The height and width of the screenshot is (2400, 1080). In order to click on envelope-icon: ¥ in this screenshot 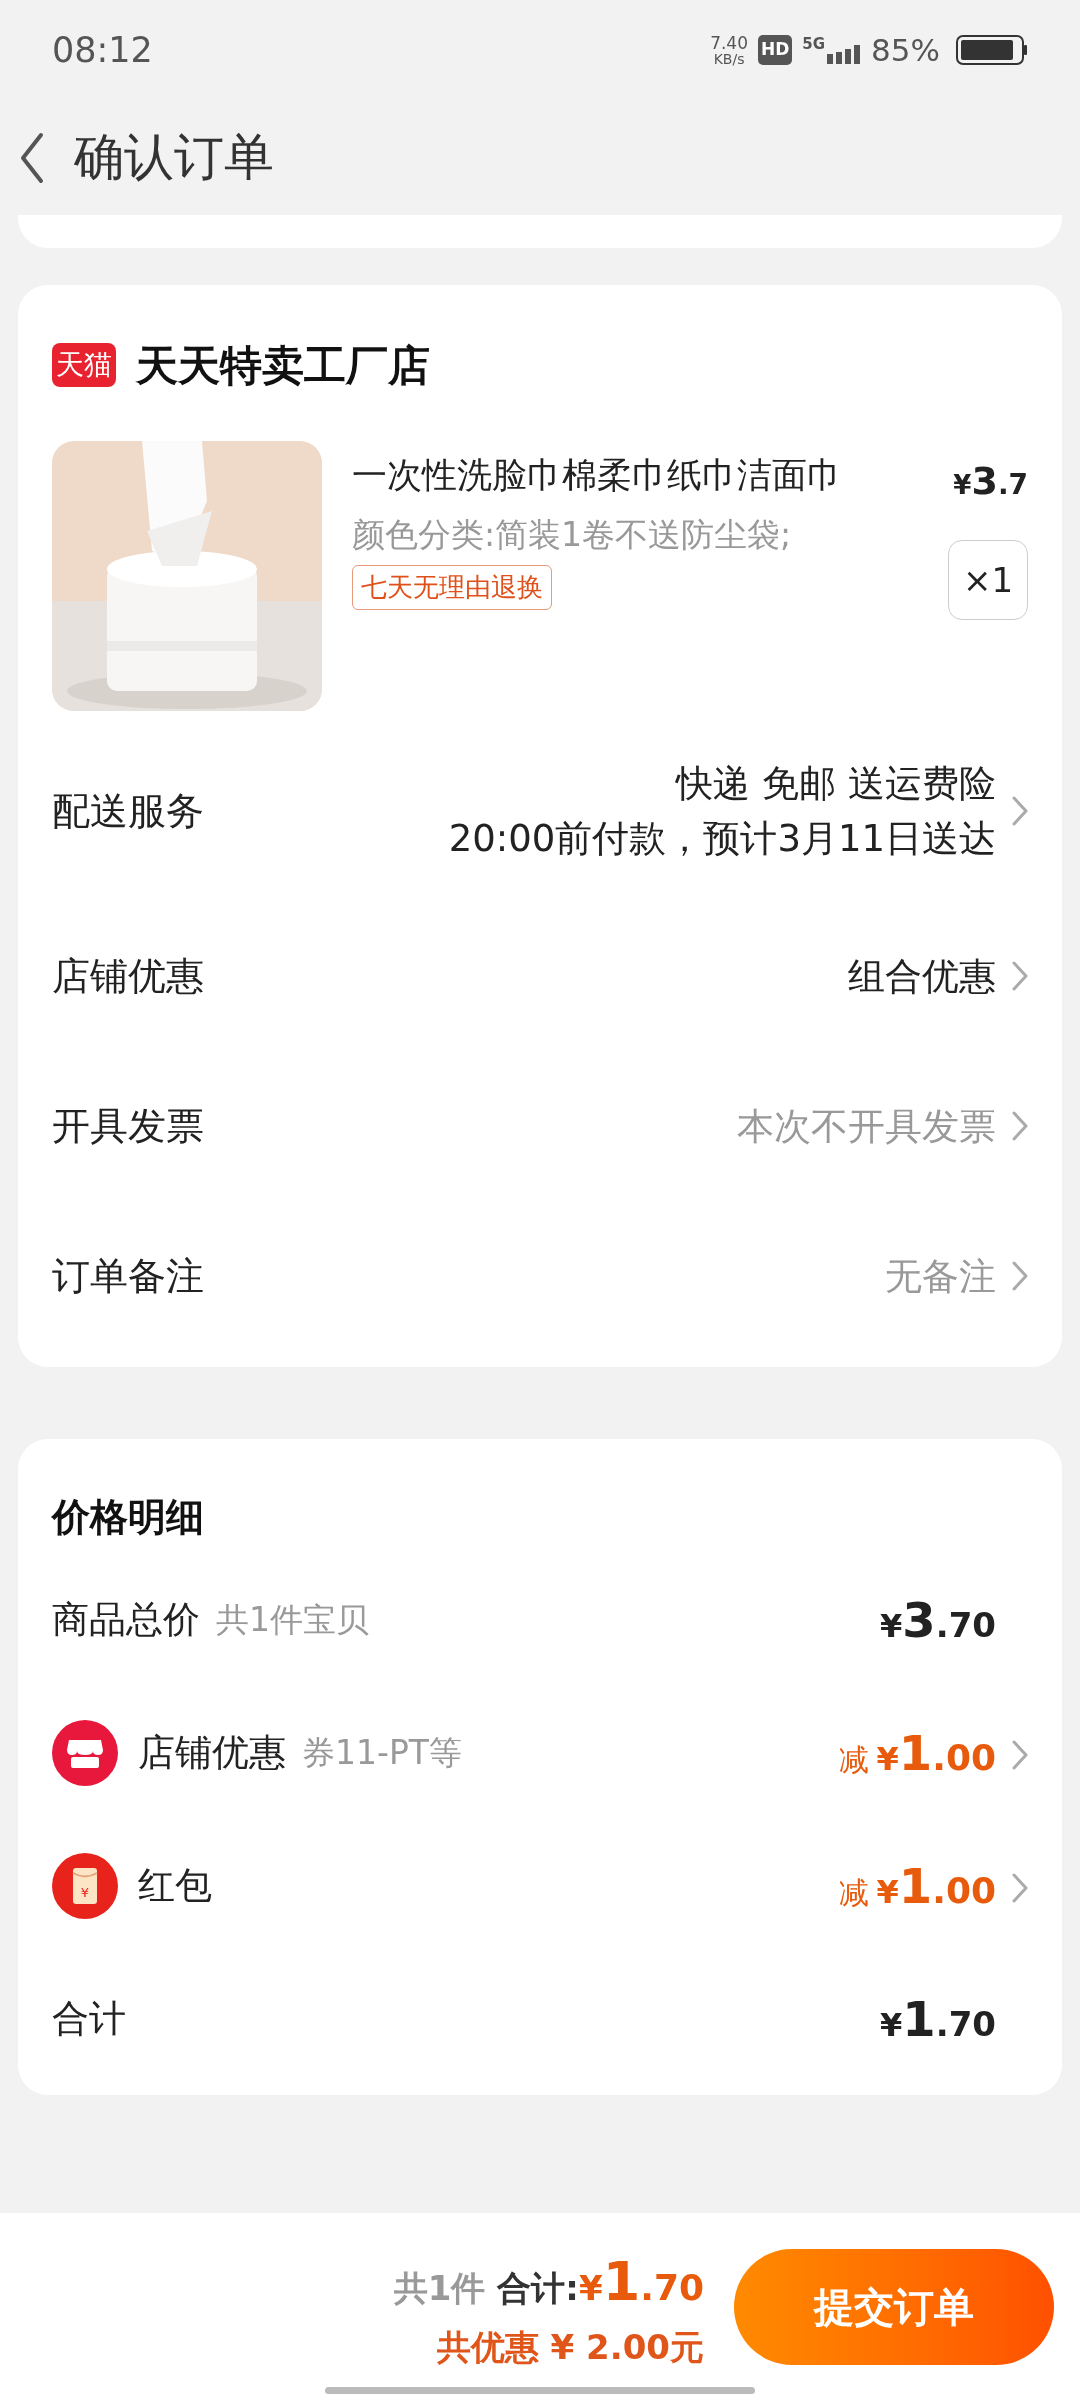, I will do `click(85, 1885)`.